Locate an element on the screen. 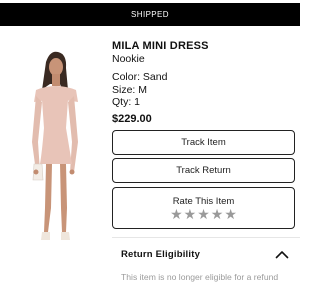 This screenshot has width=320, height=300. star-rating: ★ ★ ★ ★ ★ is located at coordinates (203, 215).